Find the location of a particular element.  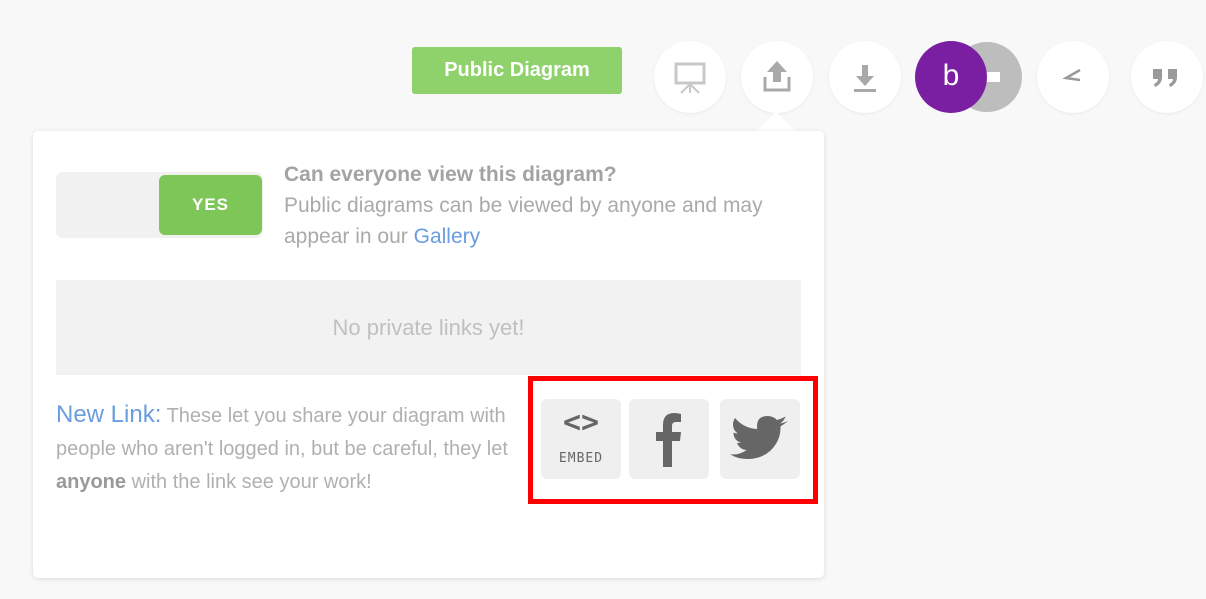

collaborators-group: b is located at coordinates (970, 77).